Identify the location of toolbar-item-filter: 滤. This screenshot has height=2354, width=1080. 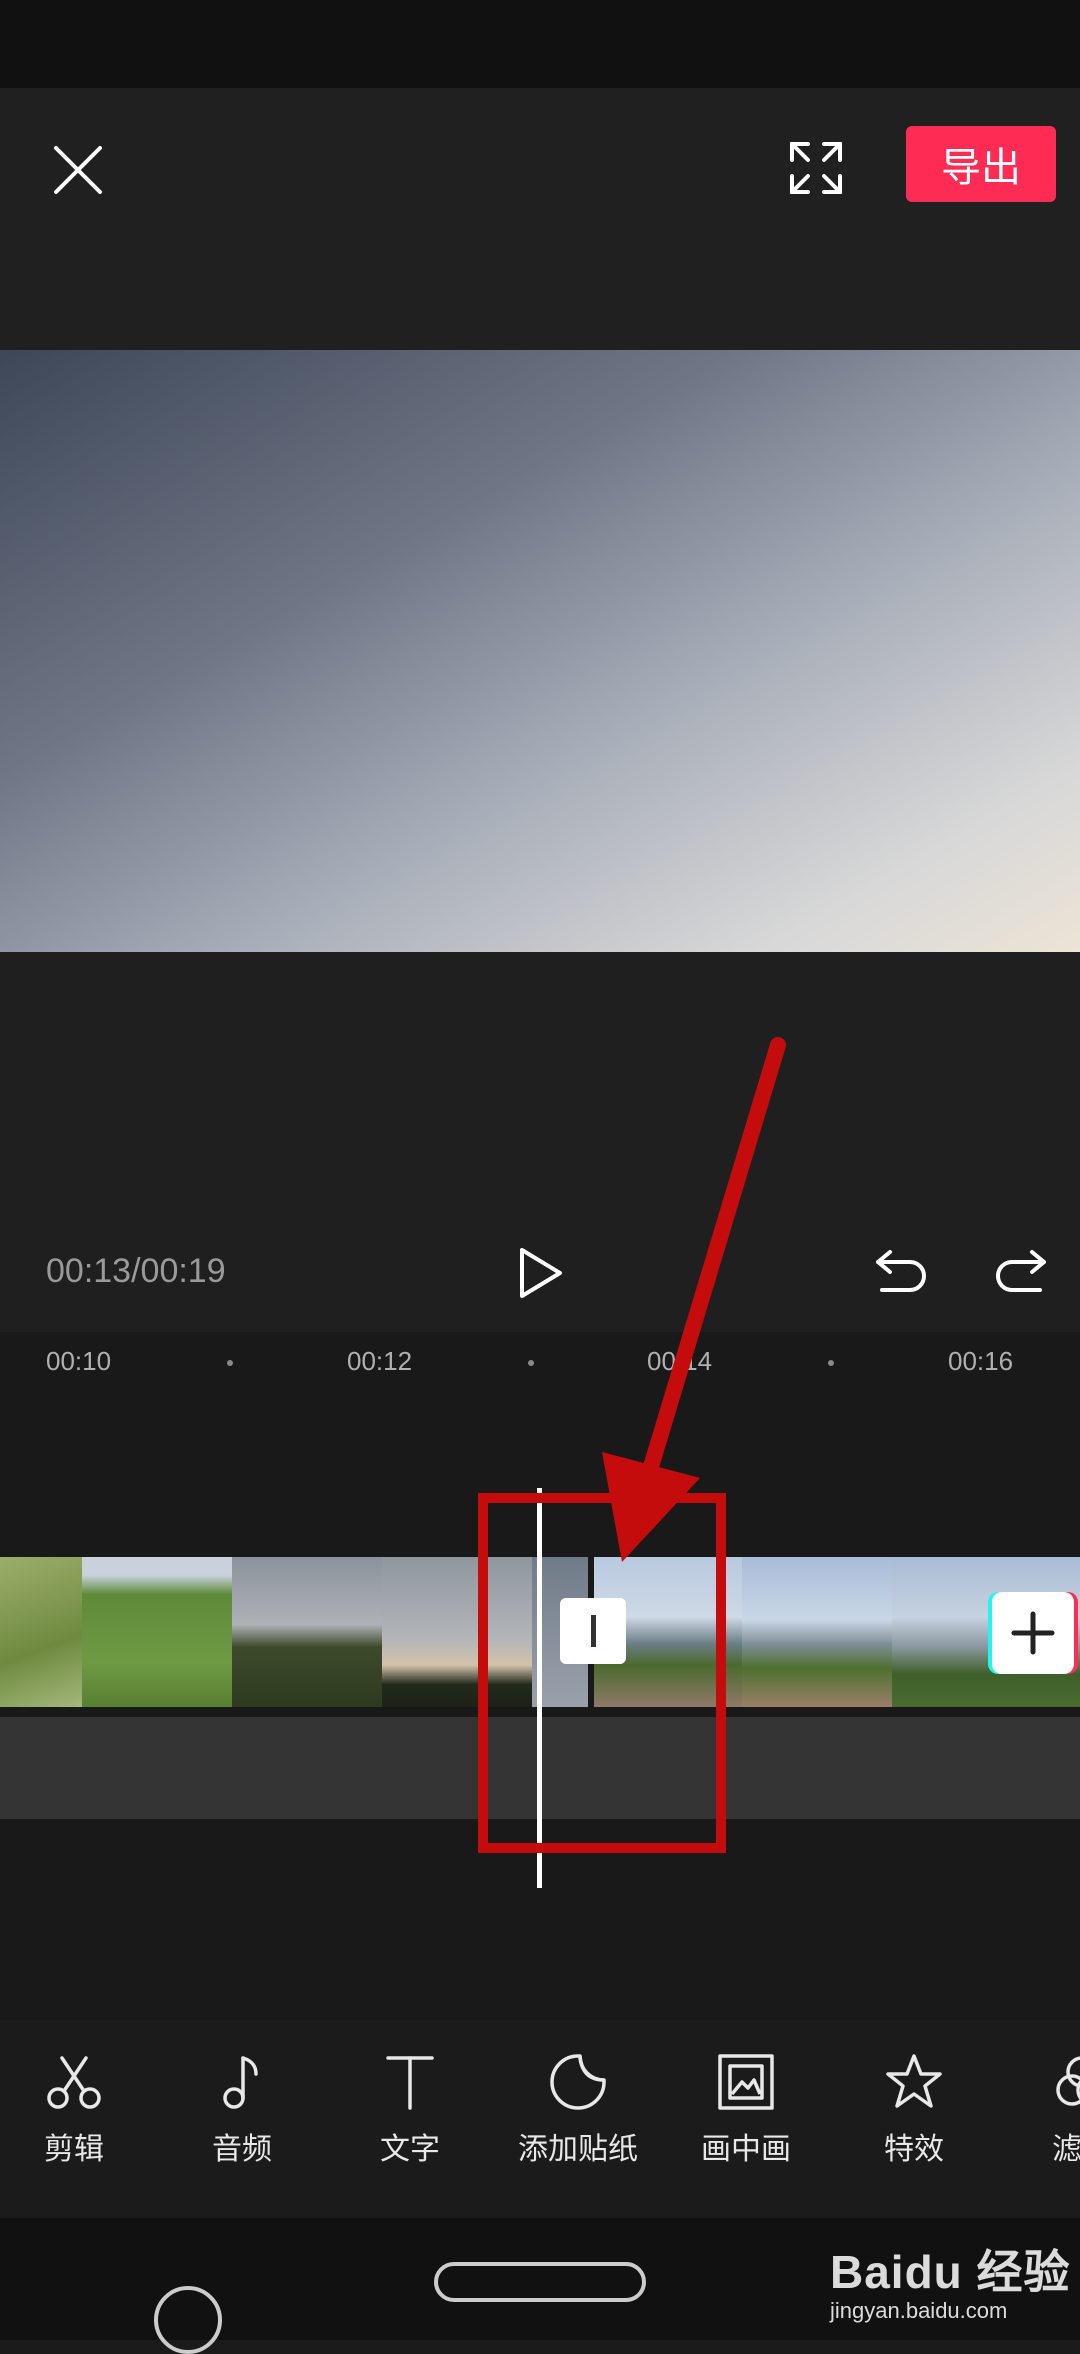
(1046, 2109).